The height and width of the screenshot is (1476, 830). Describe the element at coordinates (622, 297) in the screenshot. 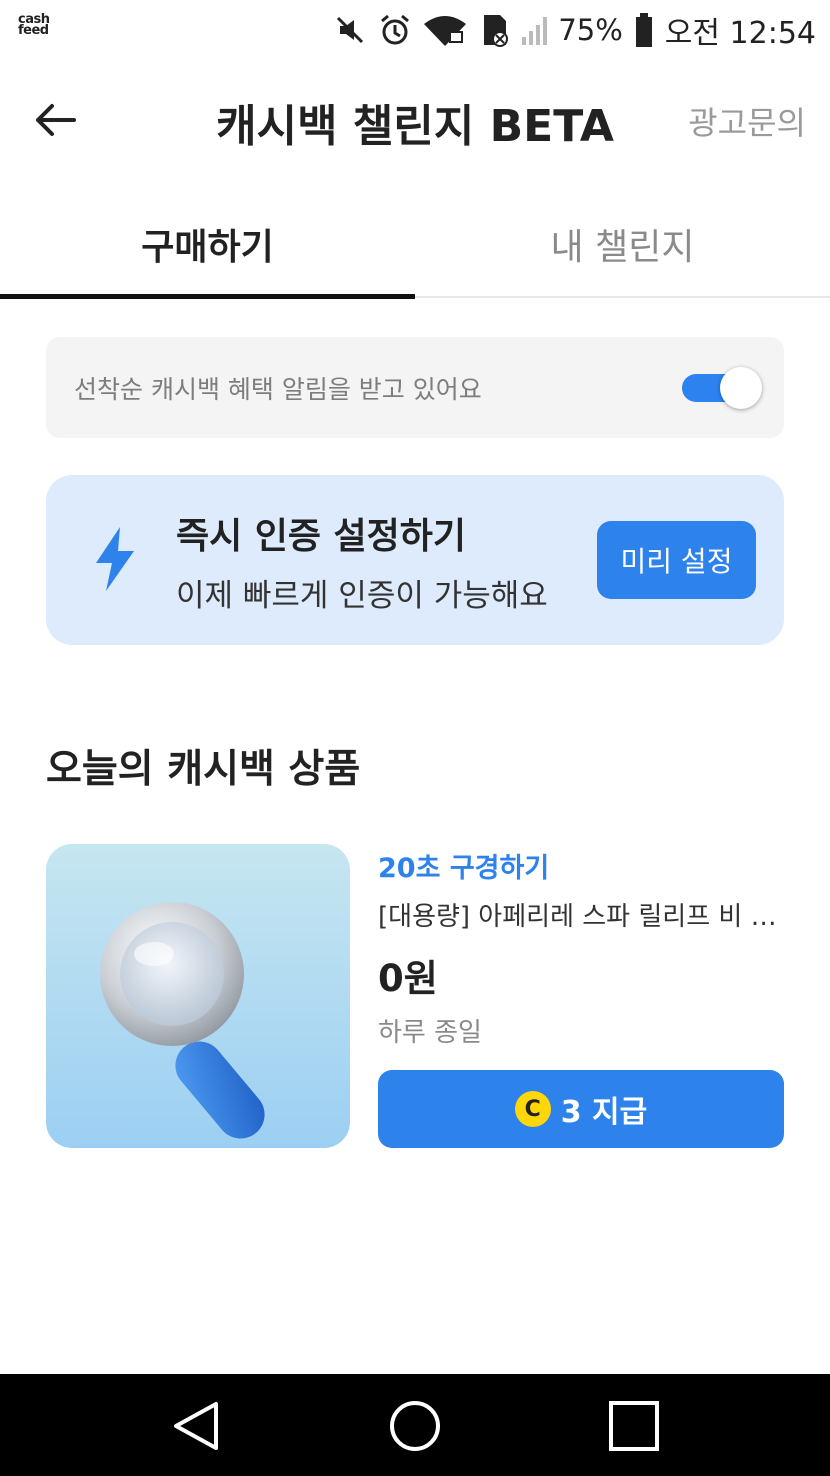

I see `tab-divider` at that location.